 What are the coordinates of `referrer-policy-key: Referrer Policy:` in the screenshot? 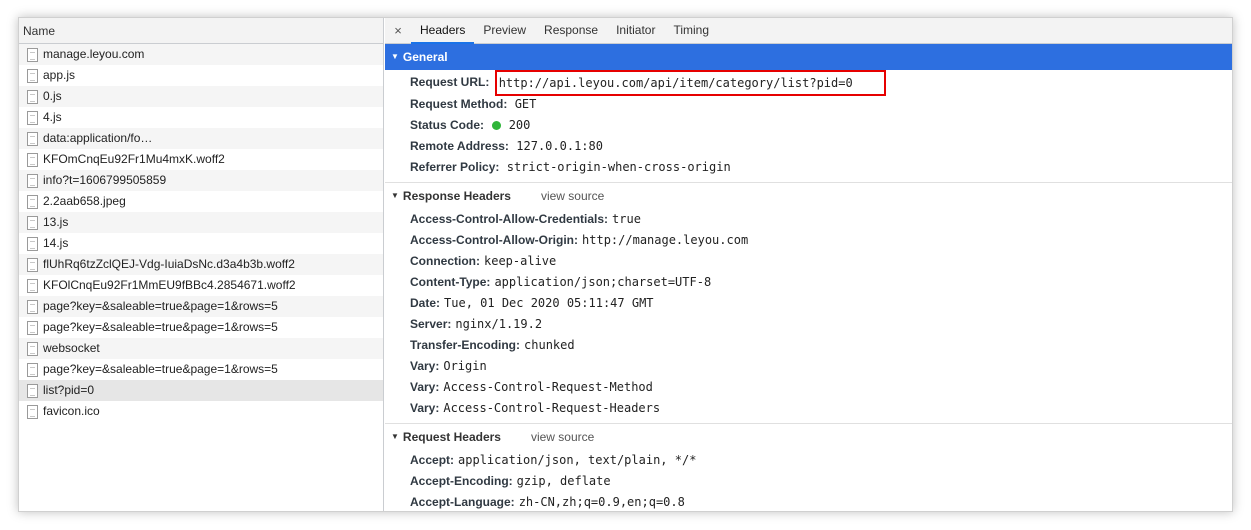 It's located at (455, 167).